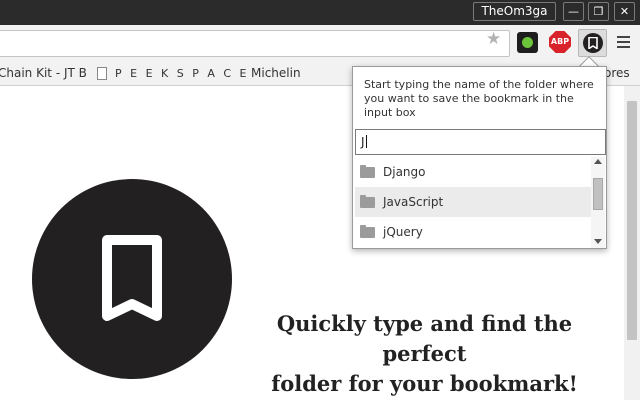 The image size is (640, 400). I want to click on bookmark-star-icon: ★, so click(493, 39).